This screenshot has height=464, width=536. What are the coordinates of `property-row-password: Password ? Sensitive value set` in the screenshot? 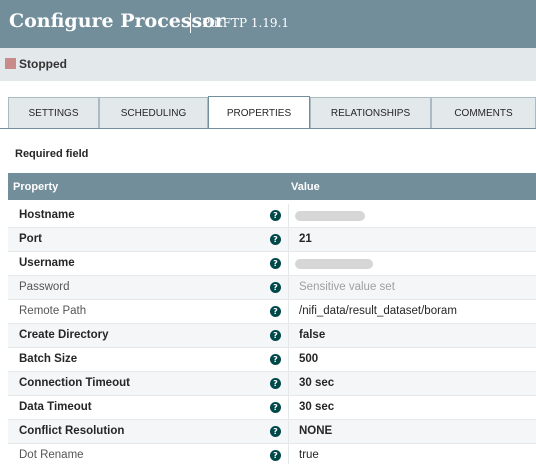 It's located at (272, 288).